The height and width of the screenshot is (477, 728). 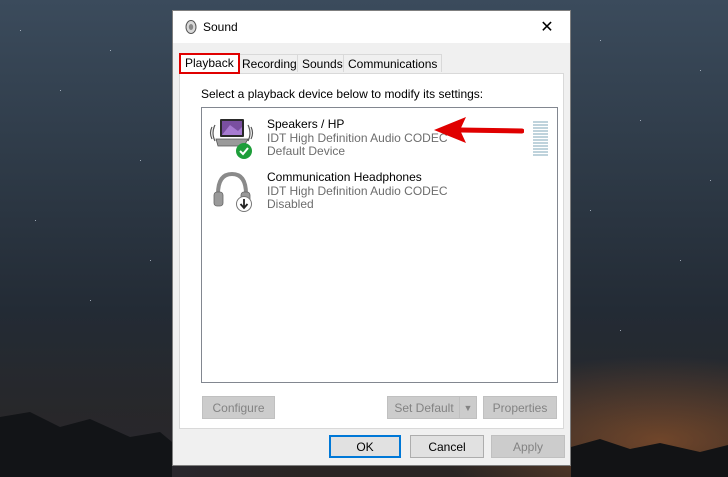 What do you see at coordinates (365, 446) in the screenshot?
I see `ok-button: OK` at bounding box center [365, 446].